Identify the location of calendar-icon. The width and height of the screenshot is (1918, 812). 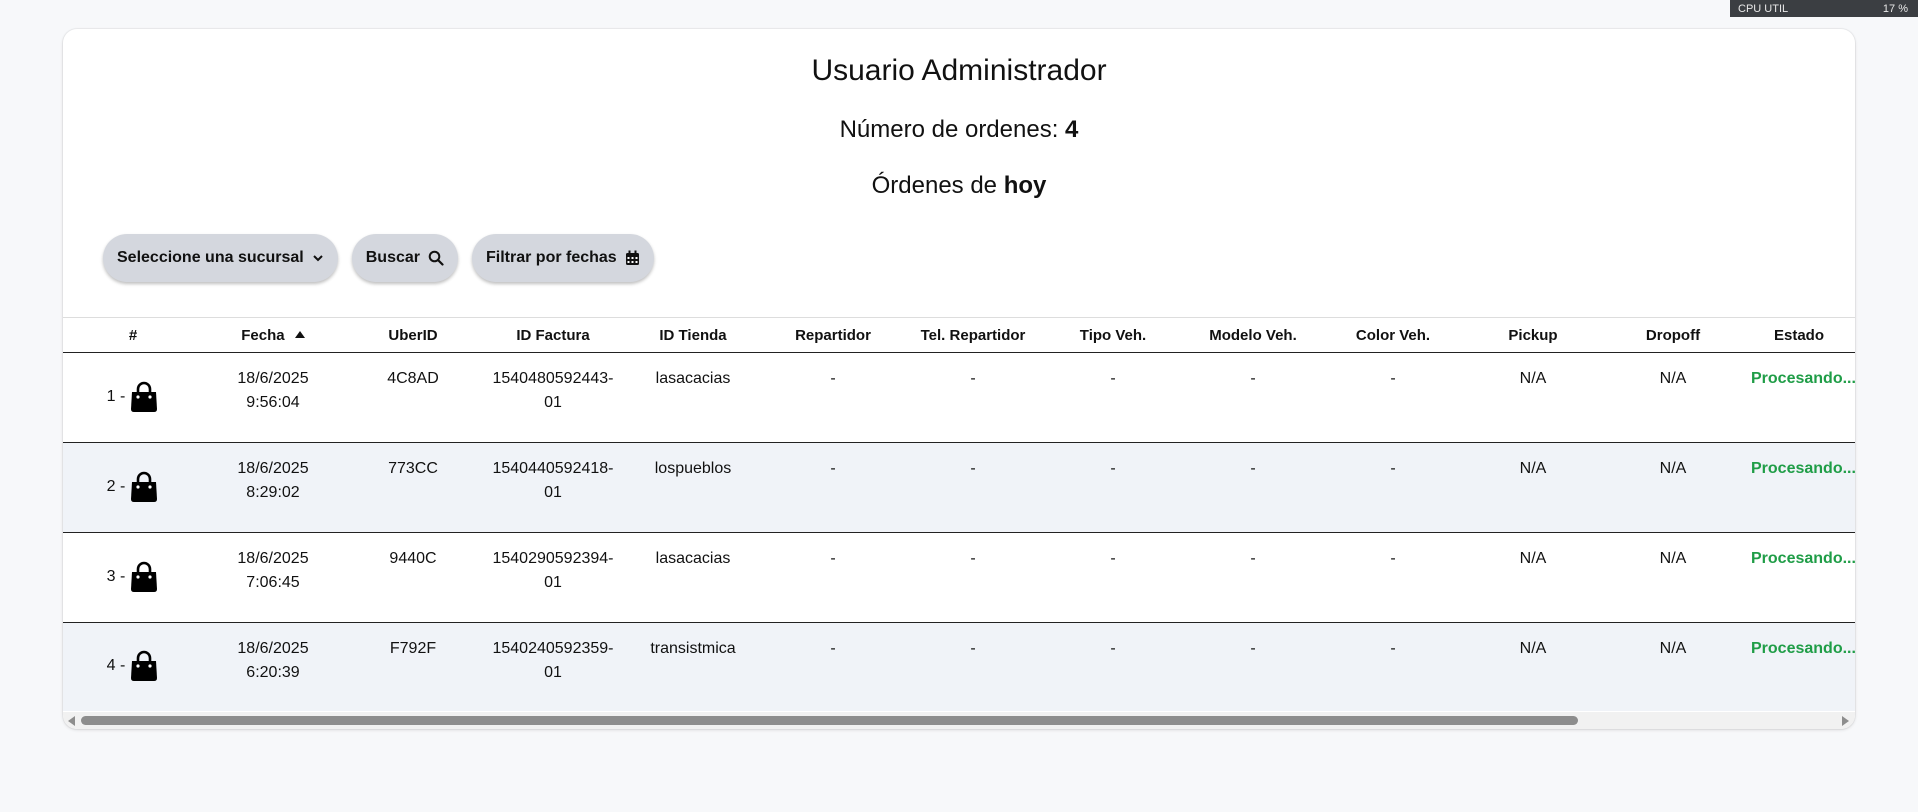
(632, 257).